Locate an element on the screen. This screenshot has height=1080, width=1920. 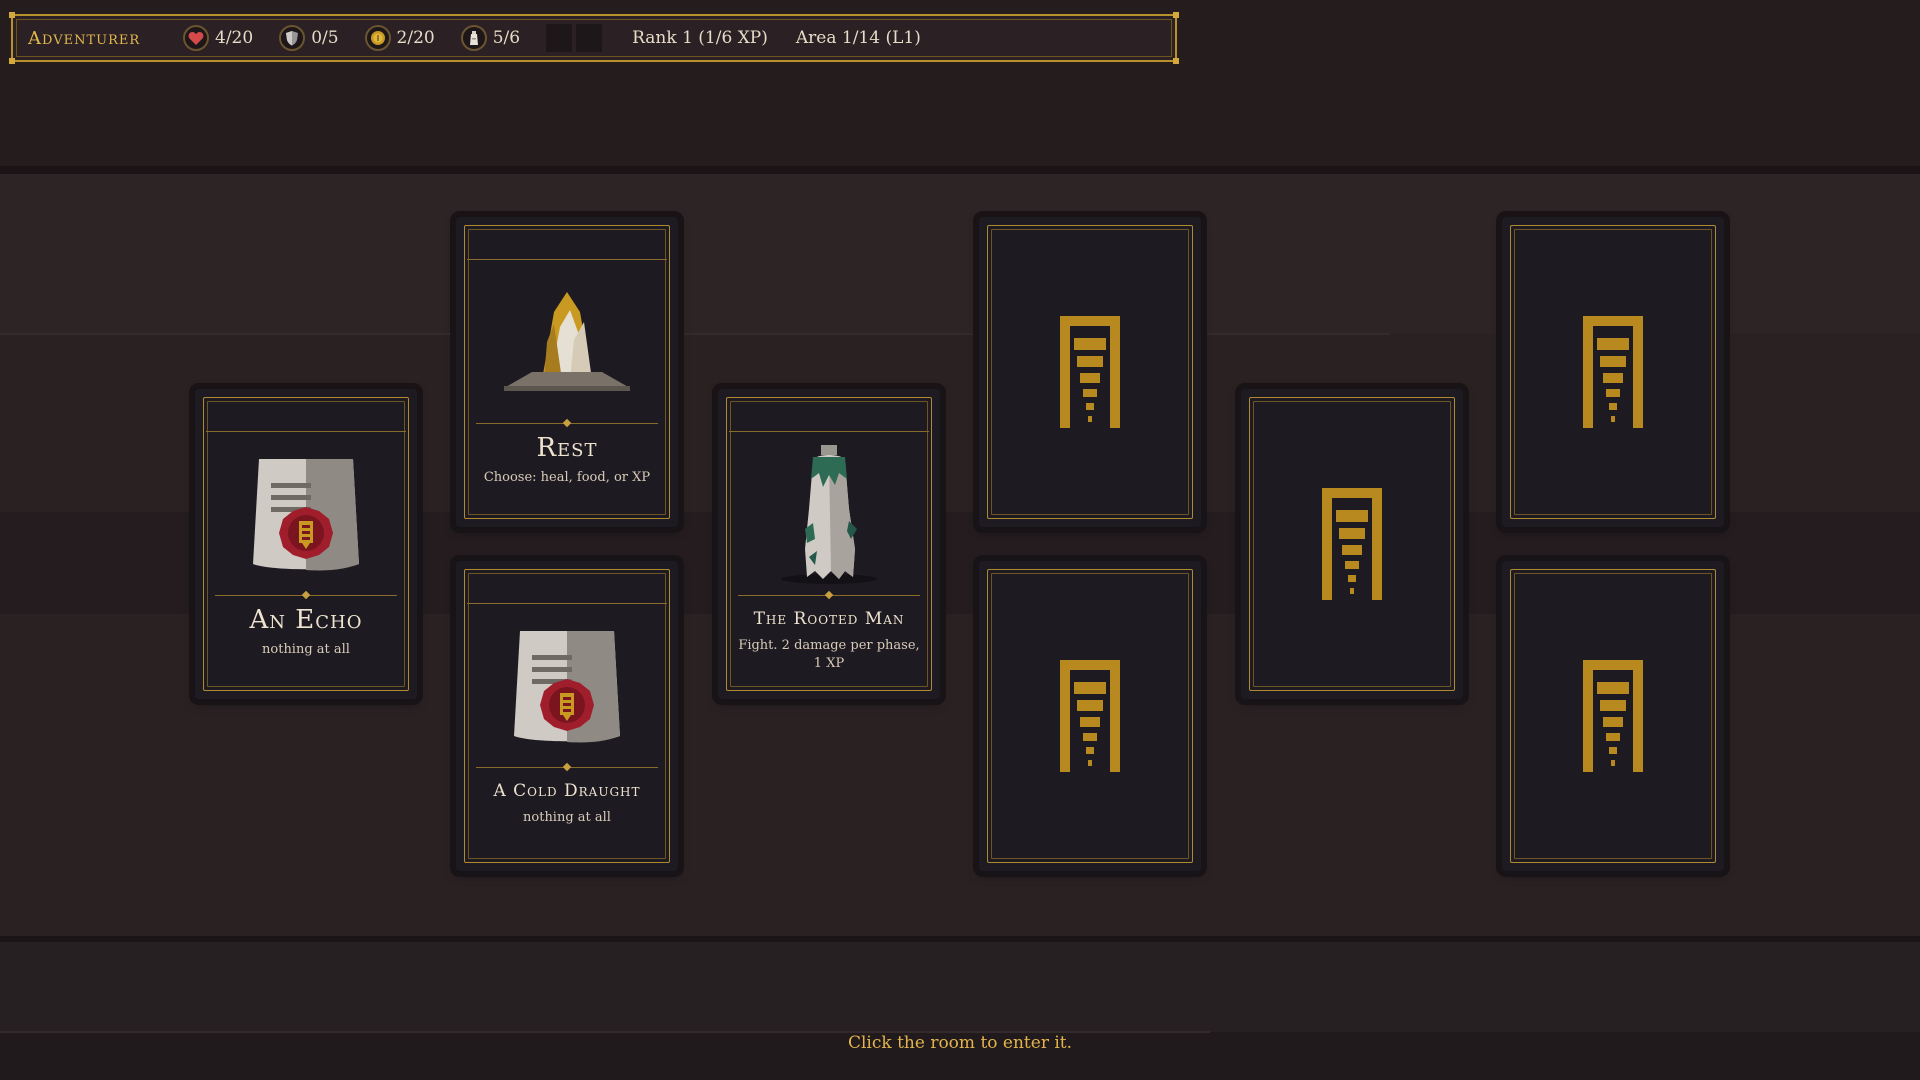
campfire-icon is located at coordinates (567, 342).